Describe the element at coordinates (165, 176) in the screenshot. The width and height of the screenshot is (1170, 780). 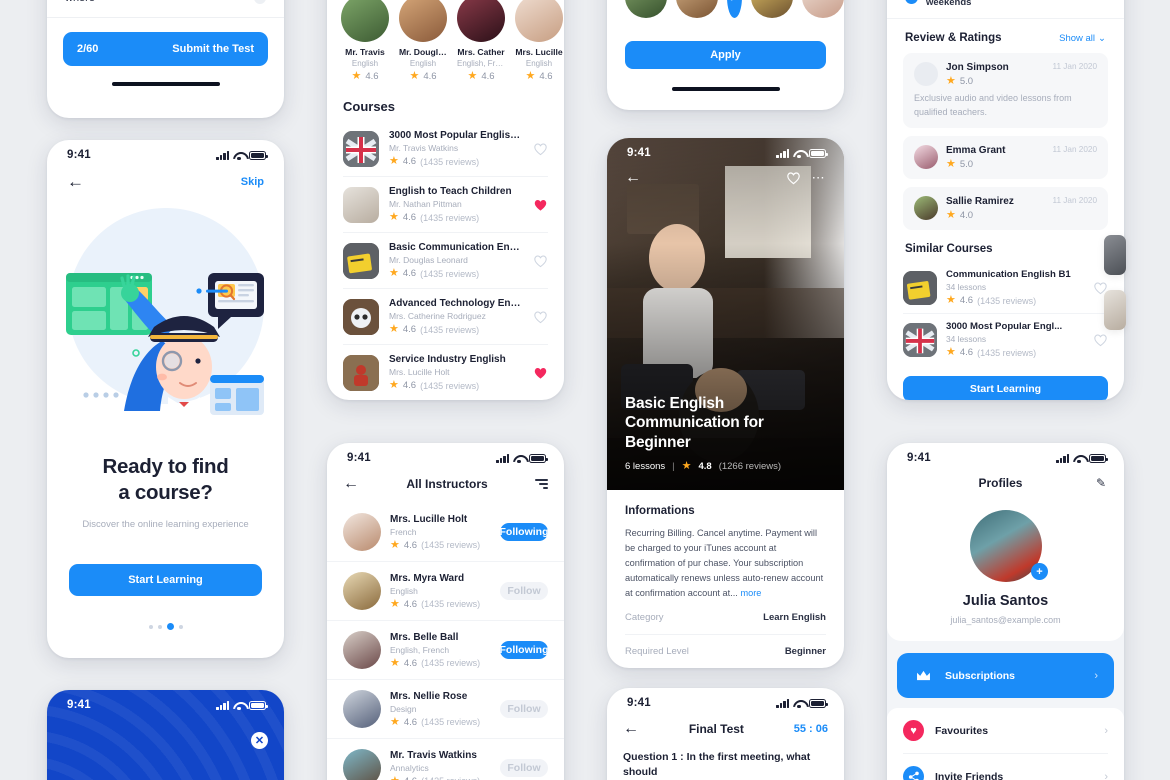
I see `onboarding-nav: ← Skip` at that location.